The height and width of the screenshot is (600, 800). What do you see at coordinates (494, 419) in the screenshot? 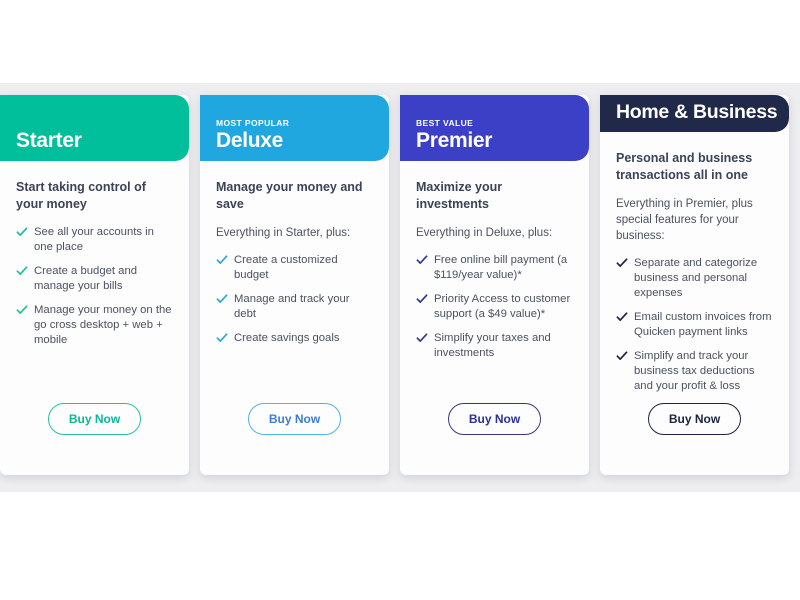
I see `buy-now-button-premier: Buy Now` at bounding box center [494, 419].